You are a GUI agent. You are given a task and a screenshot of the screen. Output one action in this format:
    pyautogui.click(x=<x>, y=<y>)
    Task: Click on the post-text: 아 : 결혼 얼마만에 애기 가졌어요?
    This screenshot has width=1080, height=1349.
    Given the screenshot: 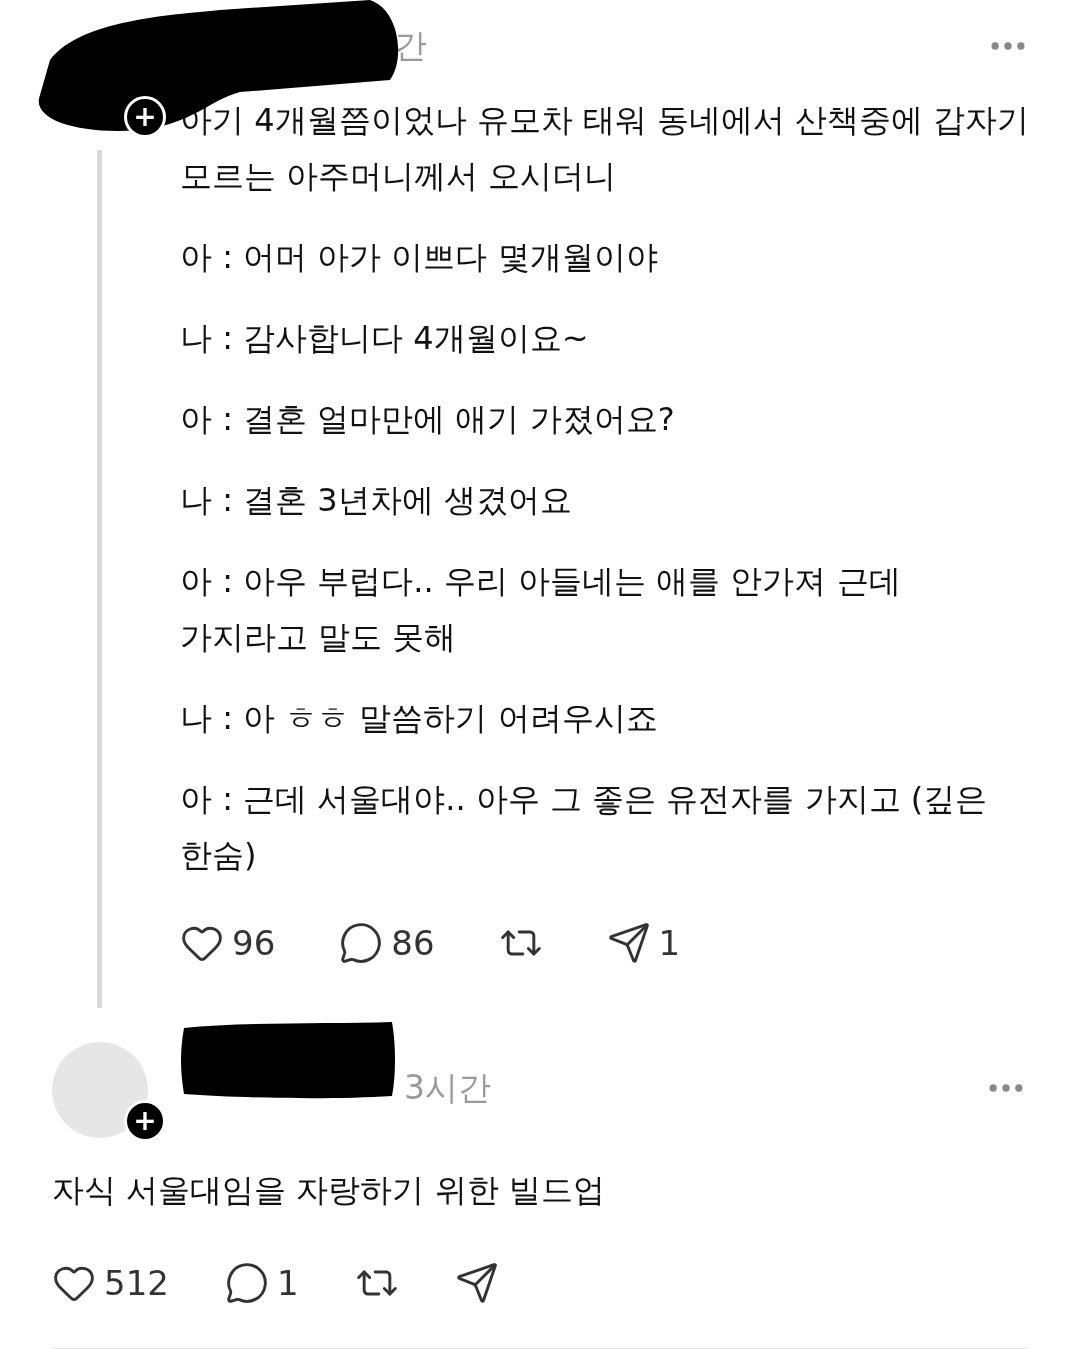 What is the action you would take?
    pyautogui.click(x=428, y=419)
    